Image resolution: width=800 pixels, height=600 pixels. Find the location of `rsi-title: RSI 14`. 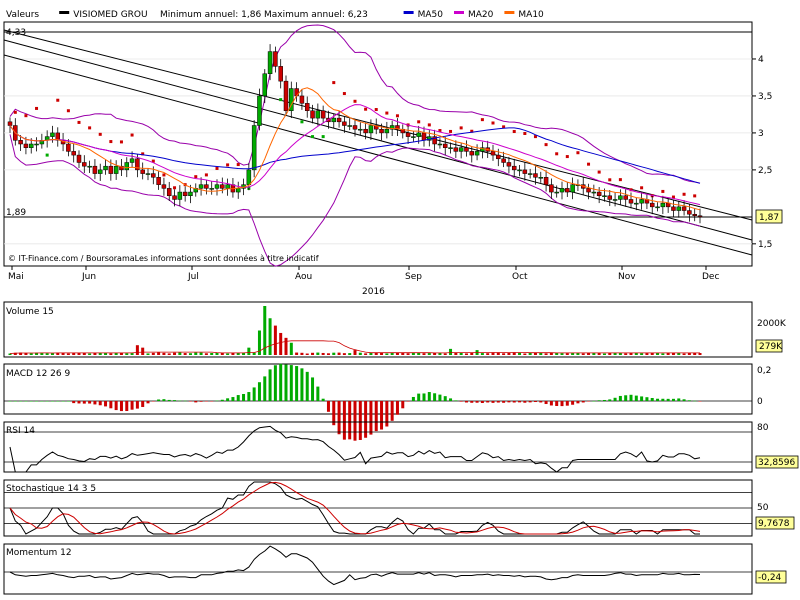

rsi-title: RSI 14 is located at coordinates (20, 431).